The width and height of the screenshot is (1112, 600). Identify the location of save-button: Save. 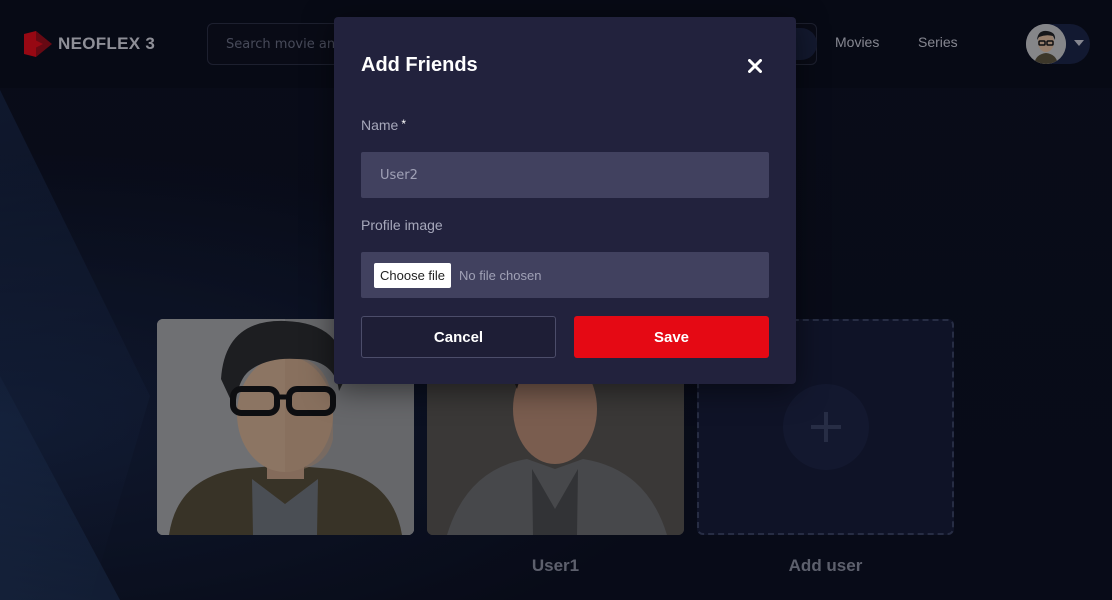
(671, 337).